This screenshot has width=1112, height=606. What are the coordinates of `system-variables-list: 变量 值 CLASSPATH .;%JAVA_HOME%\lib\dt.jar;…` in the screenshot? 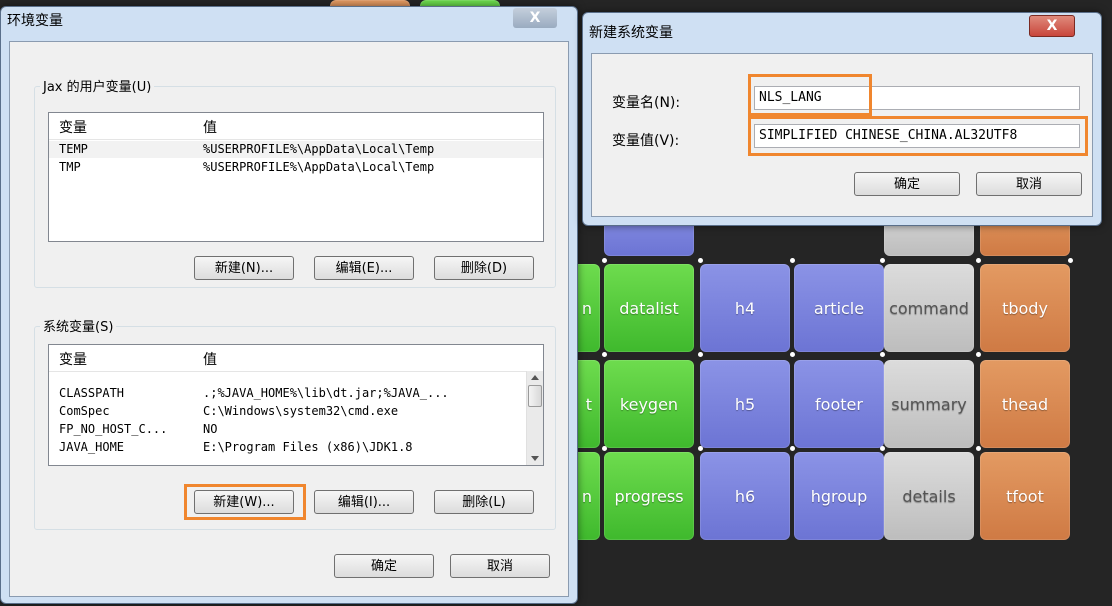 It's located at (296, 405).